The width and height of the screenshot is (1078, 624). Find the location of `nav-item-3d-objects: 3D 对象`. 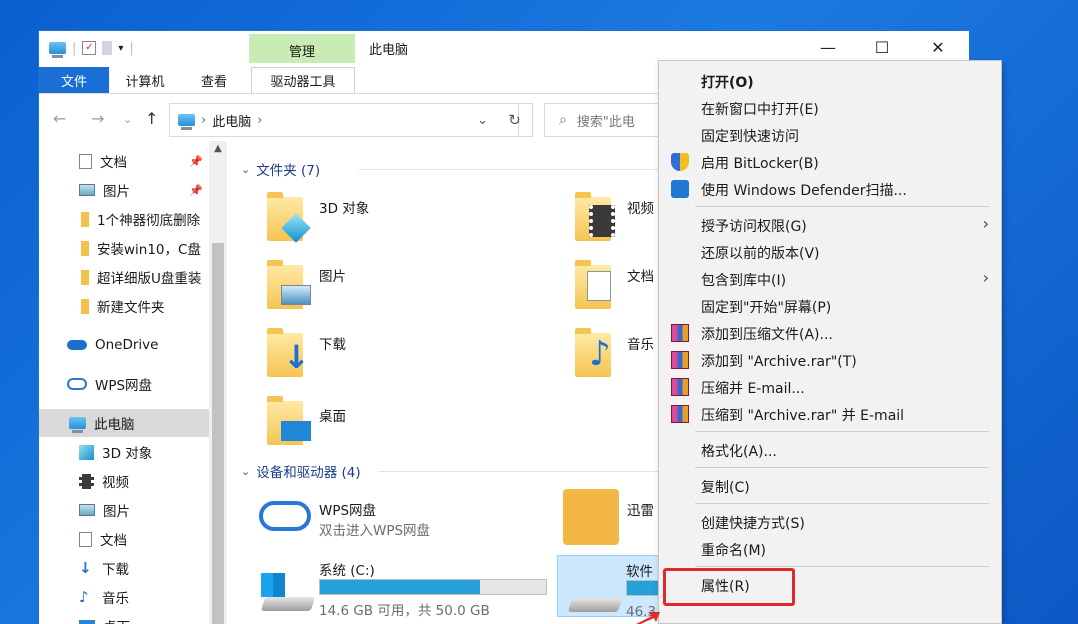

nav-item-3d-objects: 3D 对象 is located at coordinates (124, 452).